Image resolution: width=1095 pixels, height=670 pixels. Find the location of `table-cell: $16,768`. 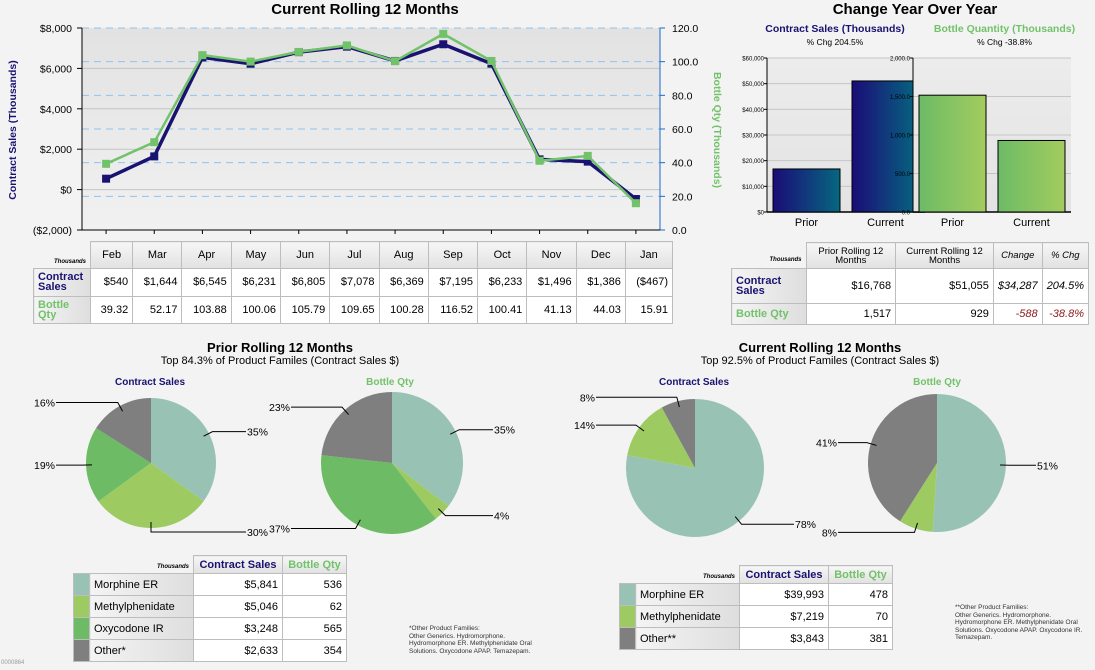

table-cell: $16,768 is located at coordinates (851, 286).